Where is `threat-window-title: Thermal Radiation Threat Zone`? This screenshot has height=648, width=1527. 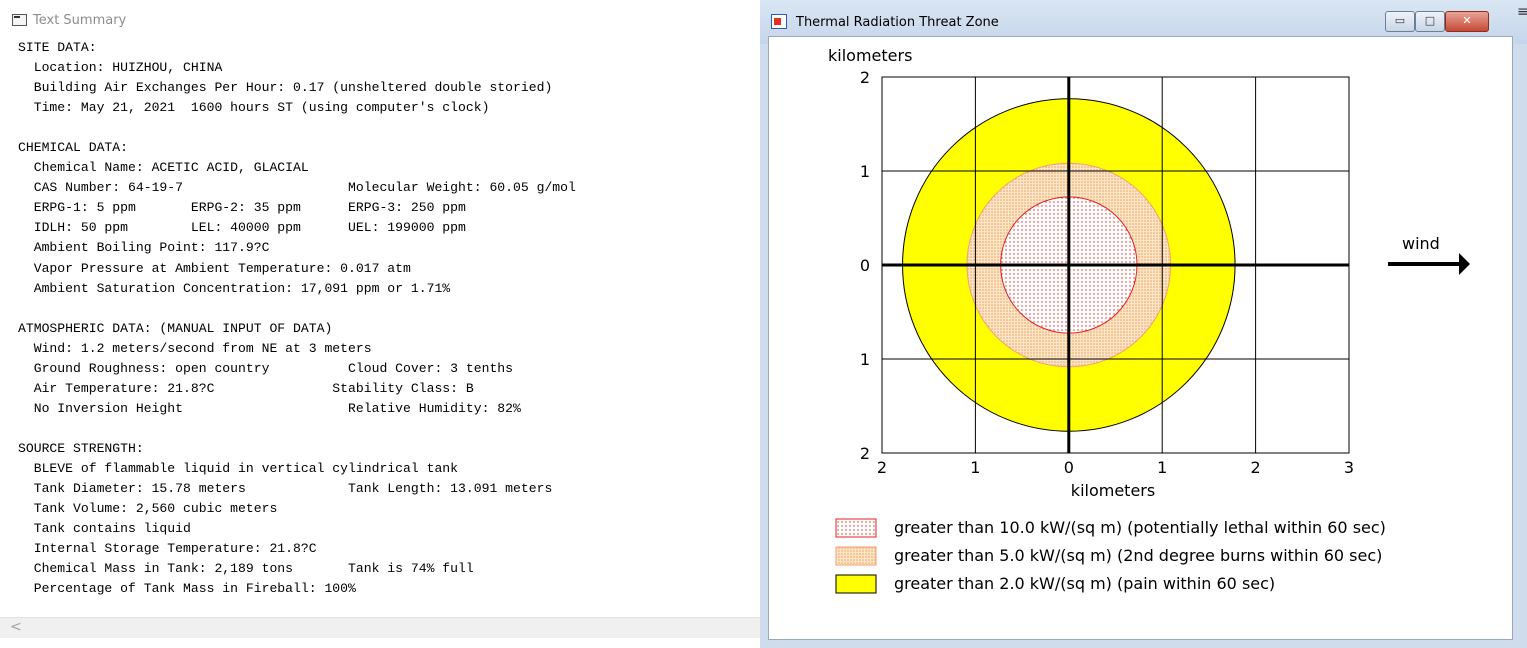
threat-window-title: Thermal Radiation Threat Zone is located at coordinates (897, 22).